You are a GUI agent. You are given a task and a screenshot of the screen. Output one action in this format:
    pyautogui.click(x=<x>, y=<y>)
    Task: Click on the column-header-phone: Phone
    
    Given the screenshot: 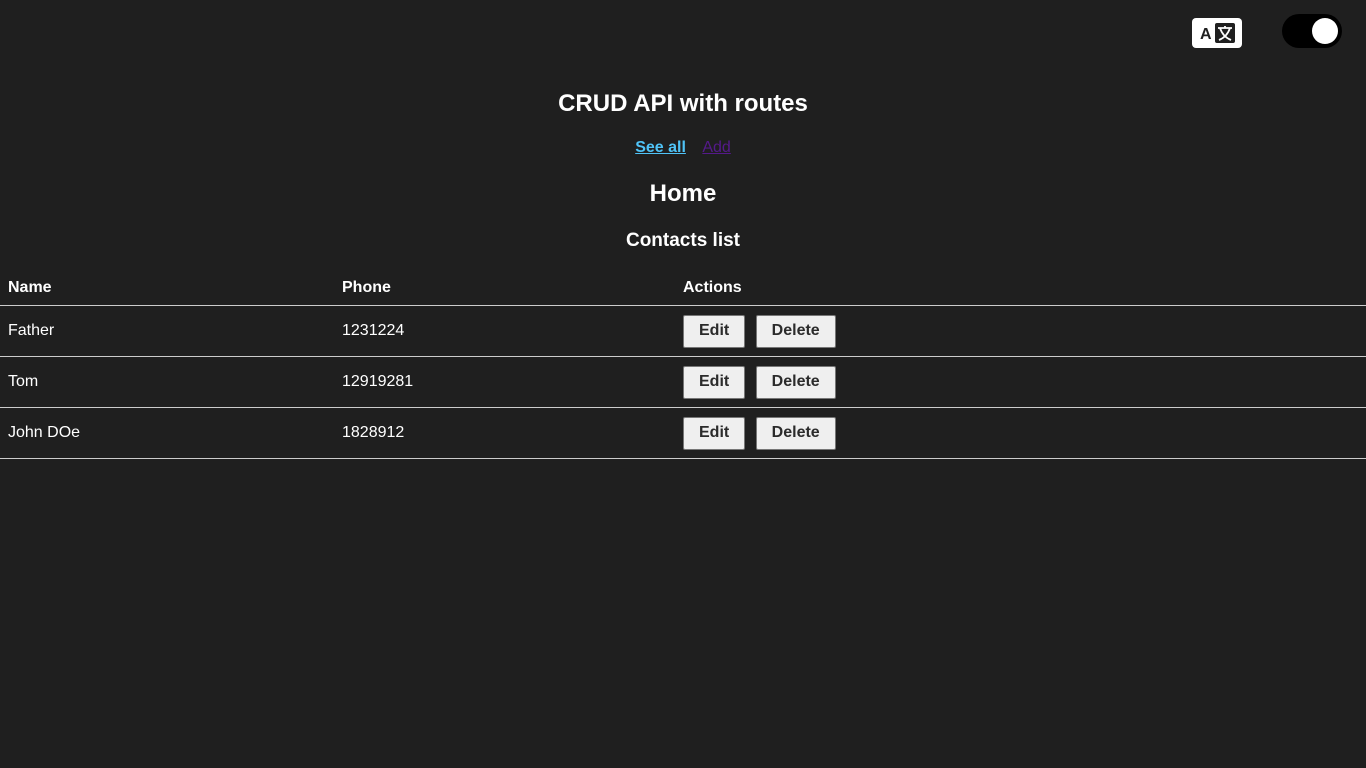 What is the action you would take?
    pyautogui.click(x=504, y=288)
    